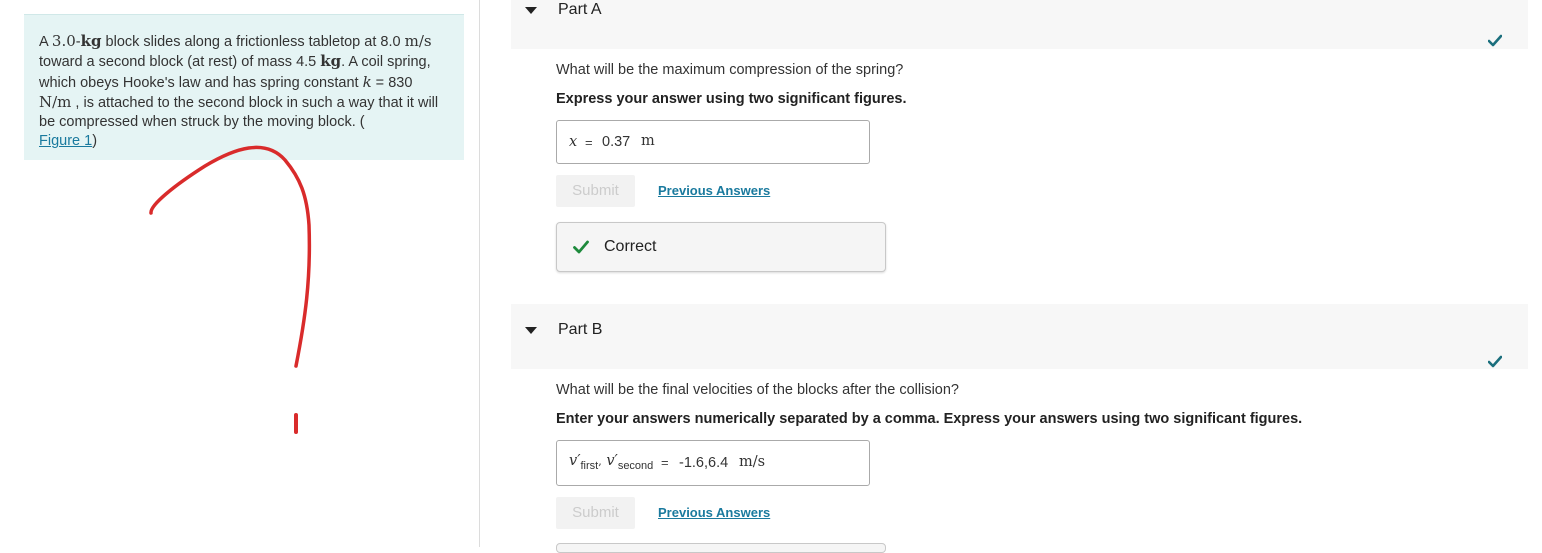  What do you see at coordinates (721, 548) in the screenshot?
I see `part-b-feedback-box` at bounding box center [721, 548].